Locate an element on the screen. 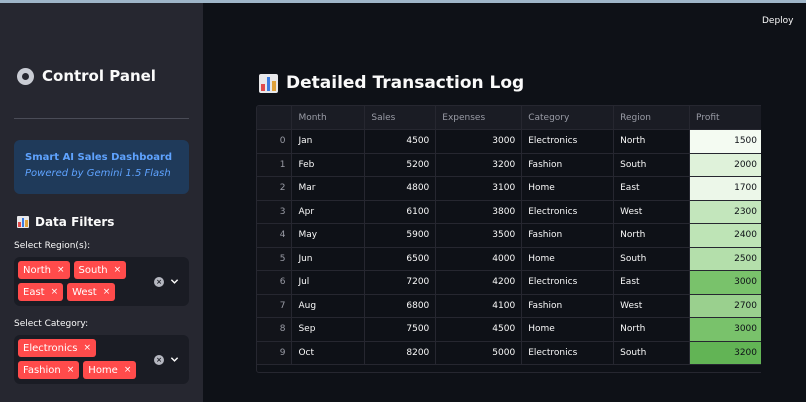  cell-sales: 6100 is located at coordinates (400, 212).